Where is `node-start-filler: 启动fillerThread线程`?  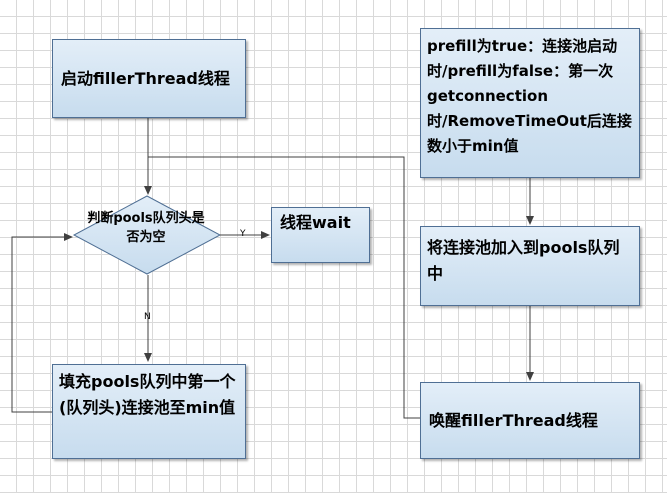
node-start-filler: 启动fillerThread线程 is located at coordinates (149, 78).